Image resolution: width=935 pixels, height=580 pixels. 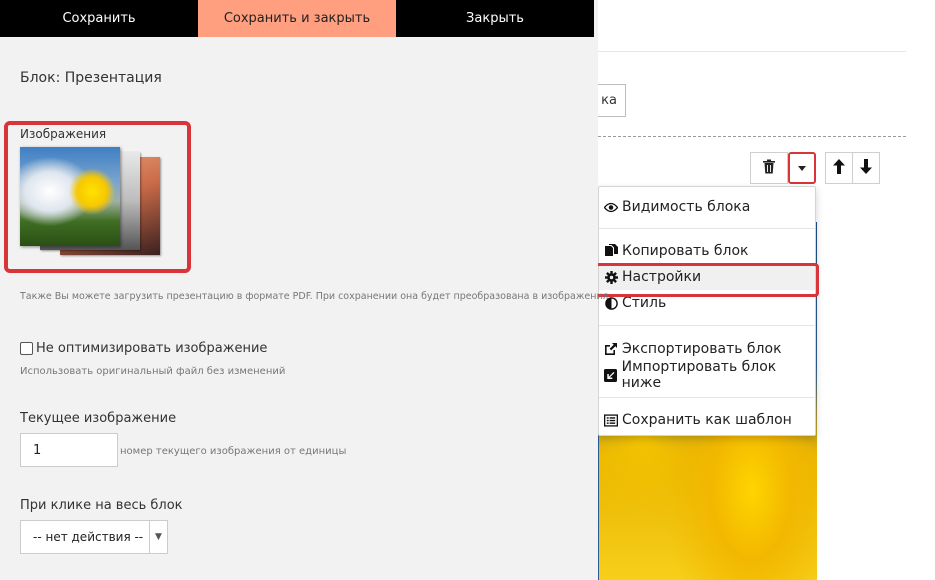 I want to click on page-title: Блок: Презентация, so click(x=91, y=78).